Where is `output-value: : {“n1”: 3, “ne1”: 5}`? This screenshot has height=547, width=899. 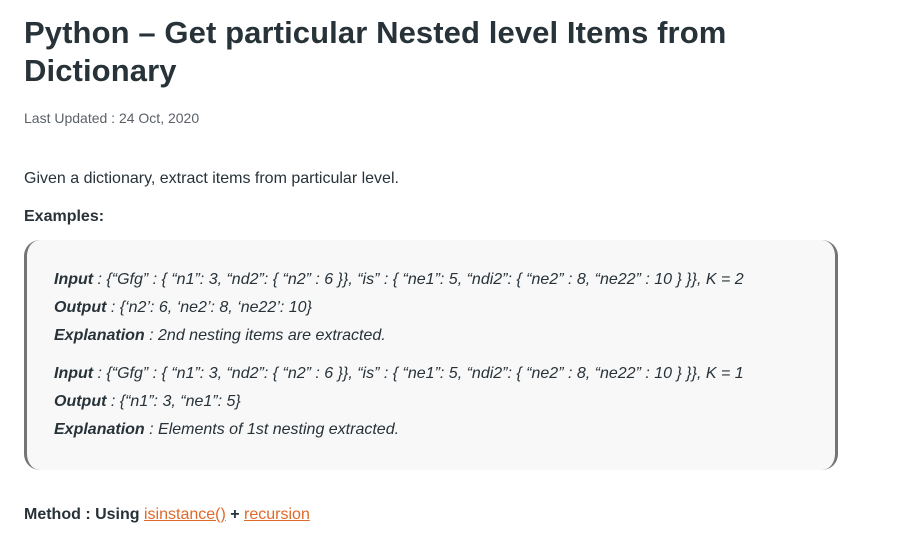
output-value: : {“n1”: 3, “ne1”: 5} is located at coordinates (173, 401).